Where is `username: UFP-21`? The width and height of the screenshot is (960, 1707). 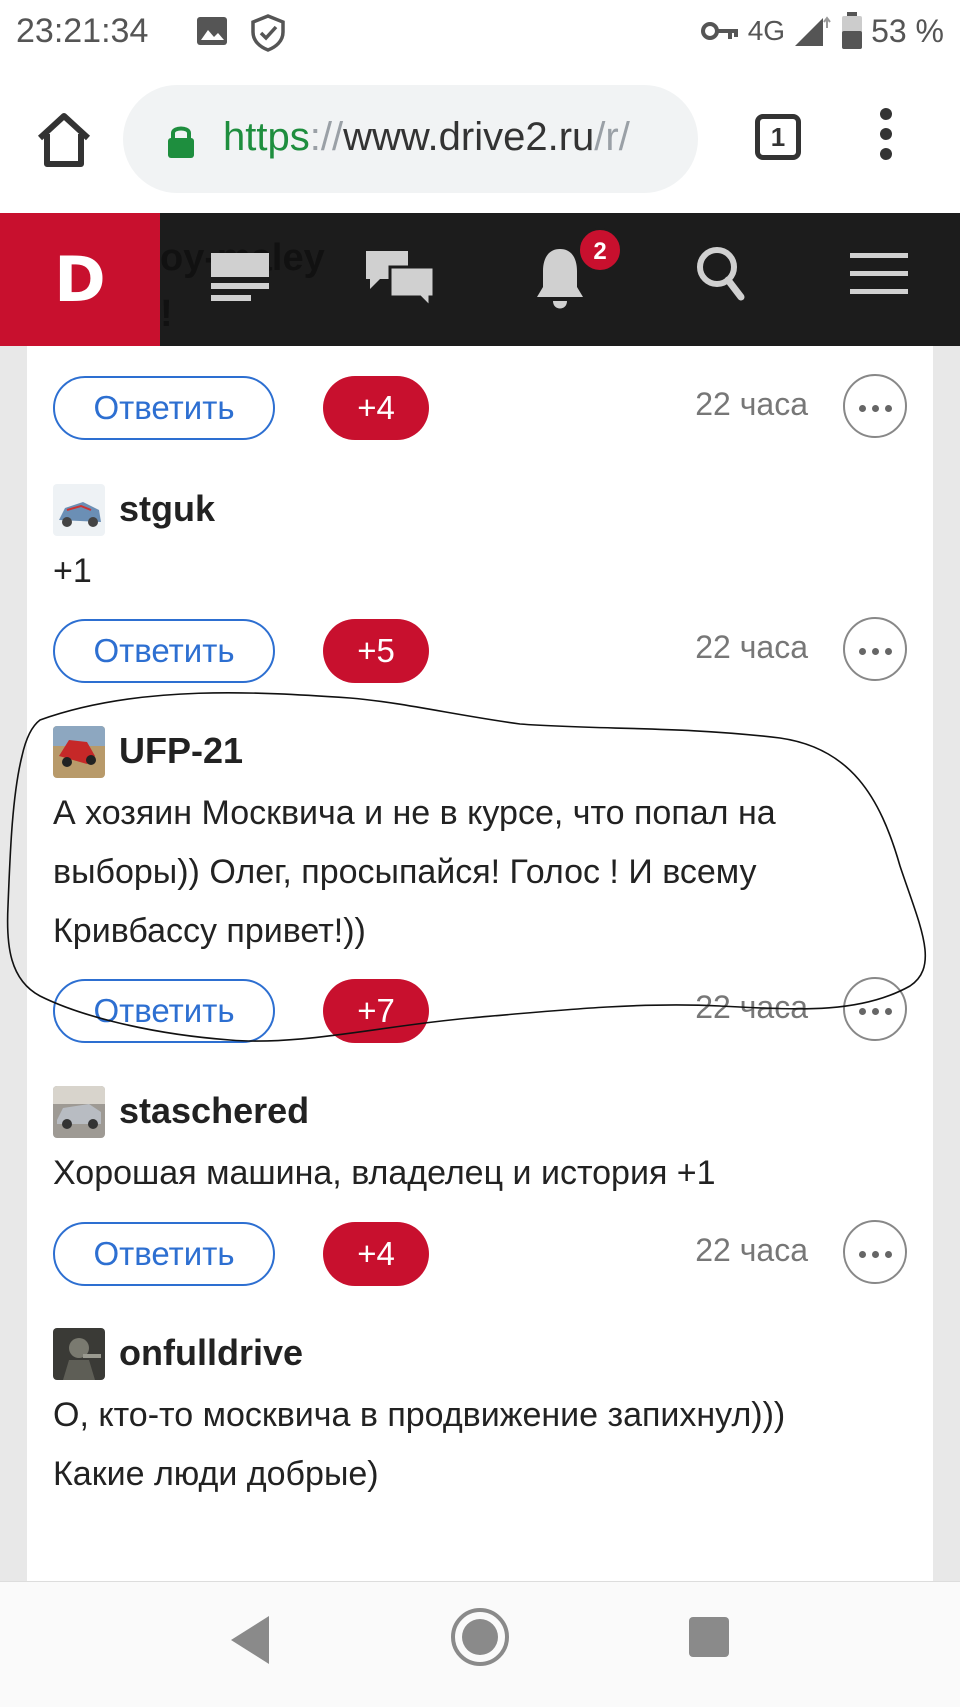 username: UFP-21 is located at coordinates (181, 751).